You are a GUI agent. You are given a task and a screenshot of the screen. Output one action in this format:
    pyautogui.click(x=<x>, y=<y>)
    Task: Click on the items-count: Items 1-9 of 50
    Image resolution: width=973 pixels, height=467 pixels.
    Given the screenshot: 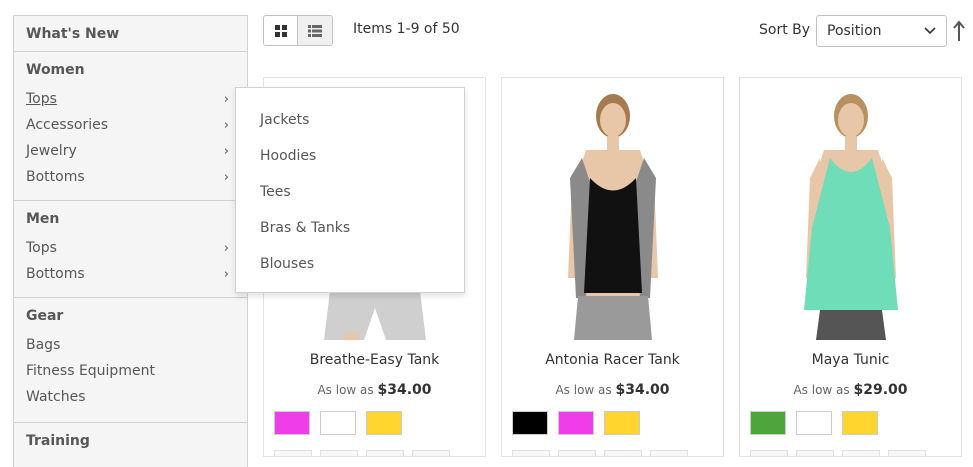 What is the action you would take?
    pyautogui.click(x=406, y=29)
    